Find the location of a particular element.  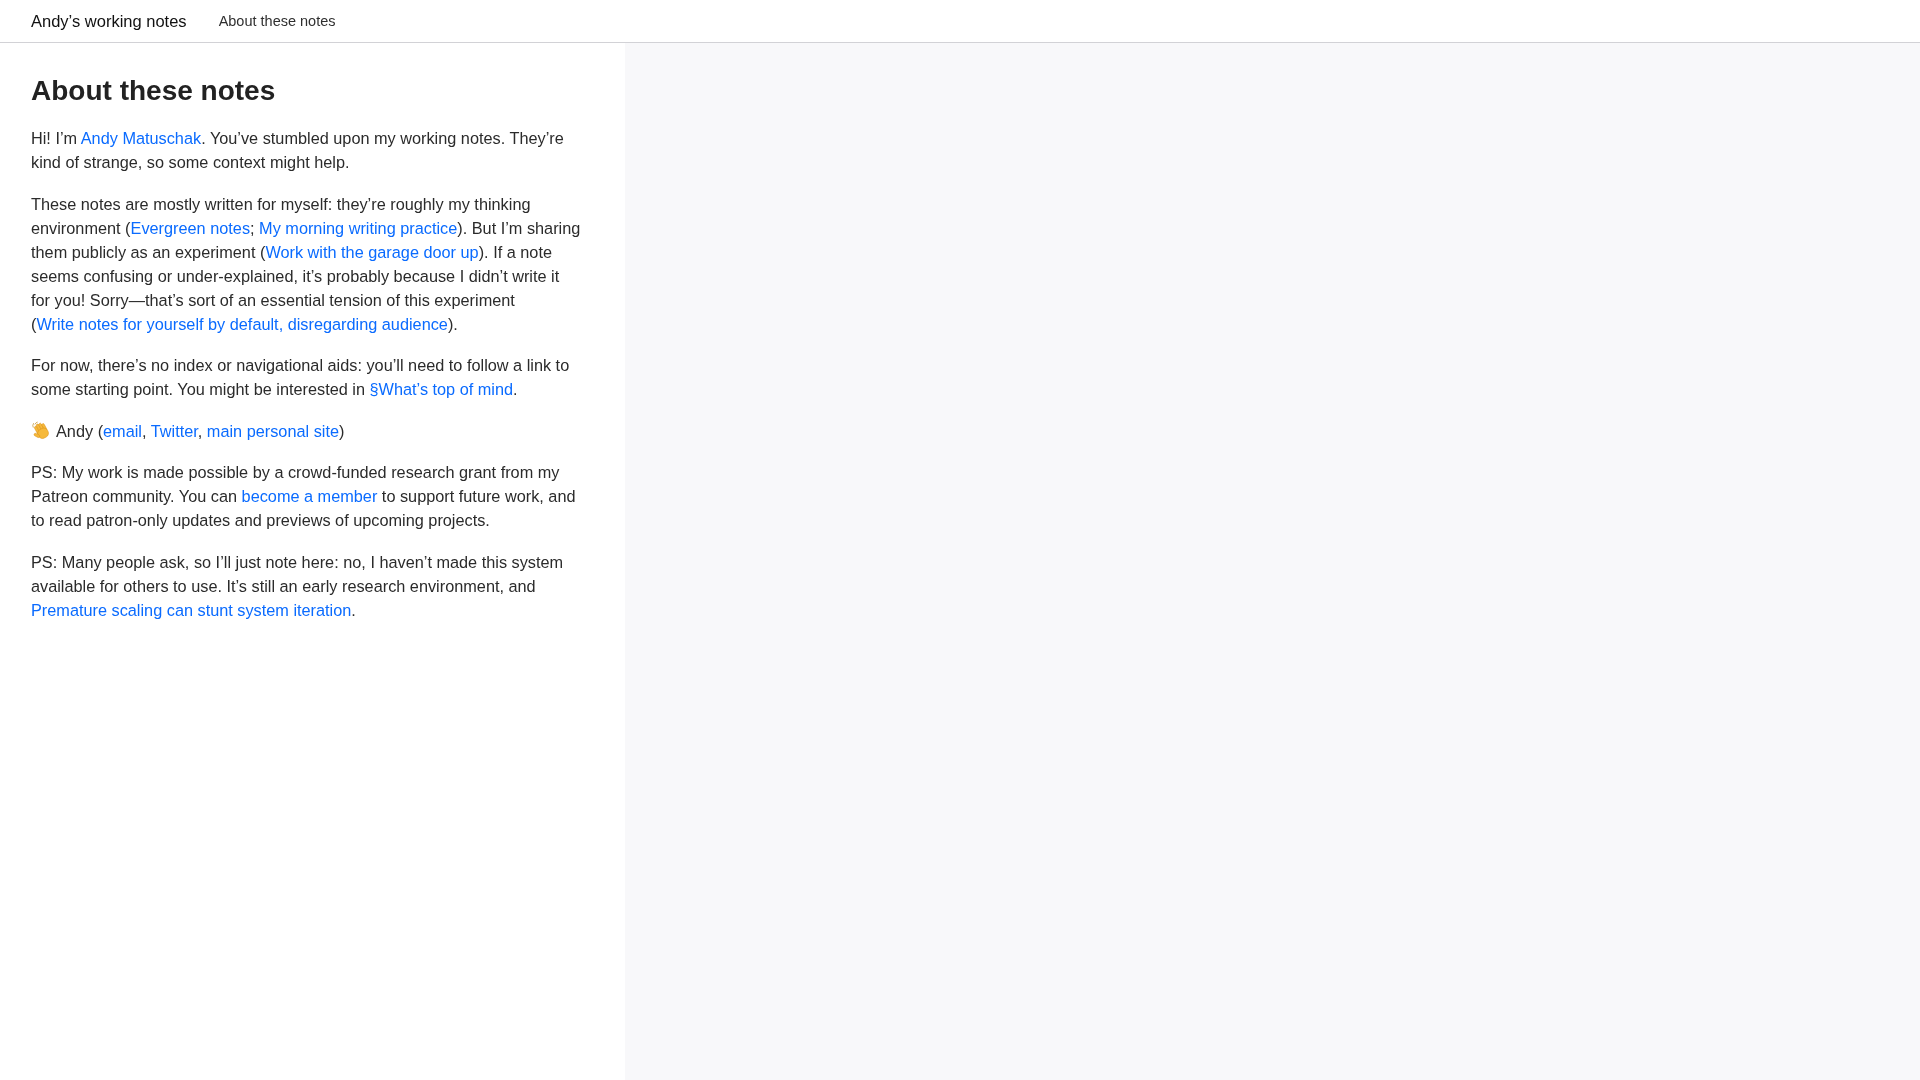

paragraph: Andy (email, Twitter, main personal site) is located at coordinates (306, 430).